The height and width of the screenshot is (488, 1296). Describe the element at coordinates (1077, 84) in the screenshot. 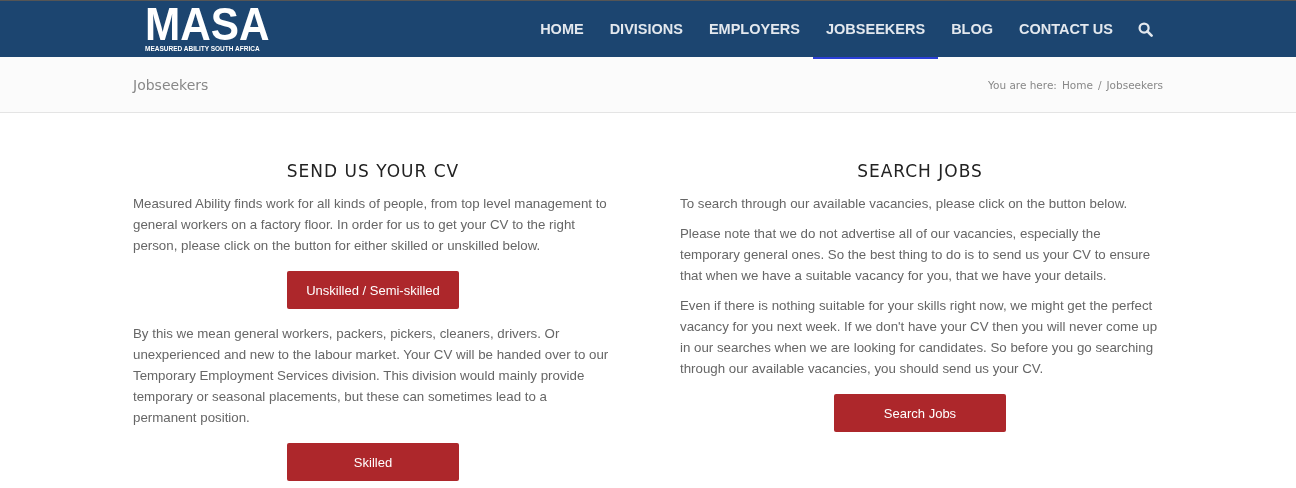

I see `breadcrumb-link: Home` at that location.